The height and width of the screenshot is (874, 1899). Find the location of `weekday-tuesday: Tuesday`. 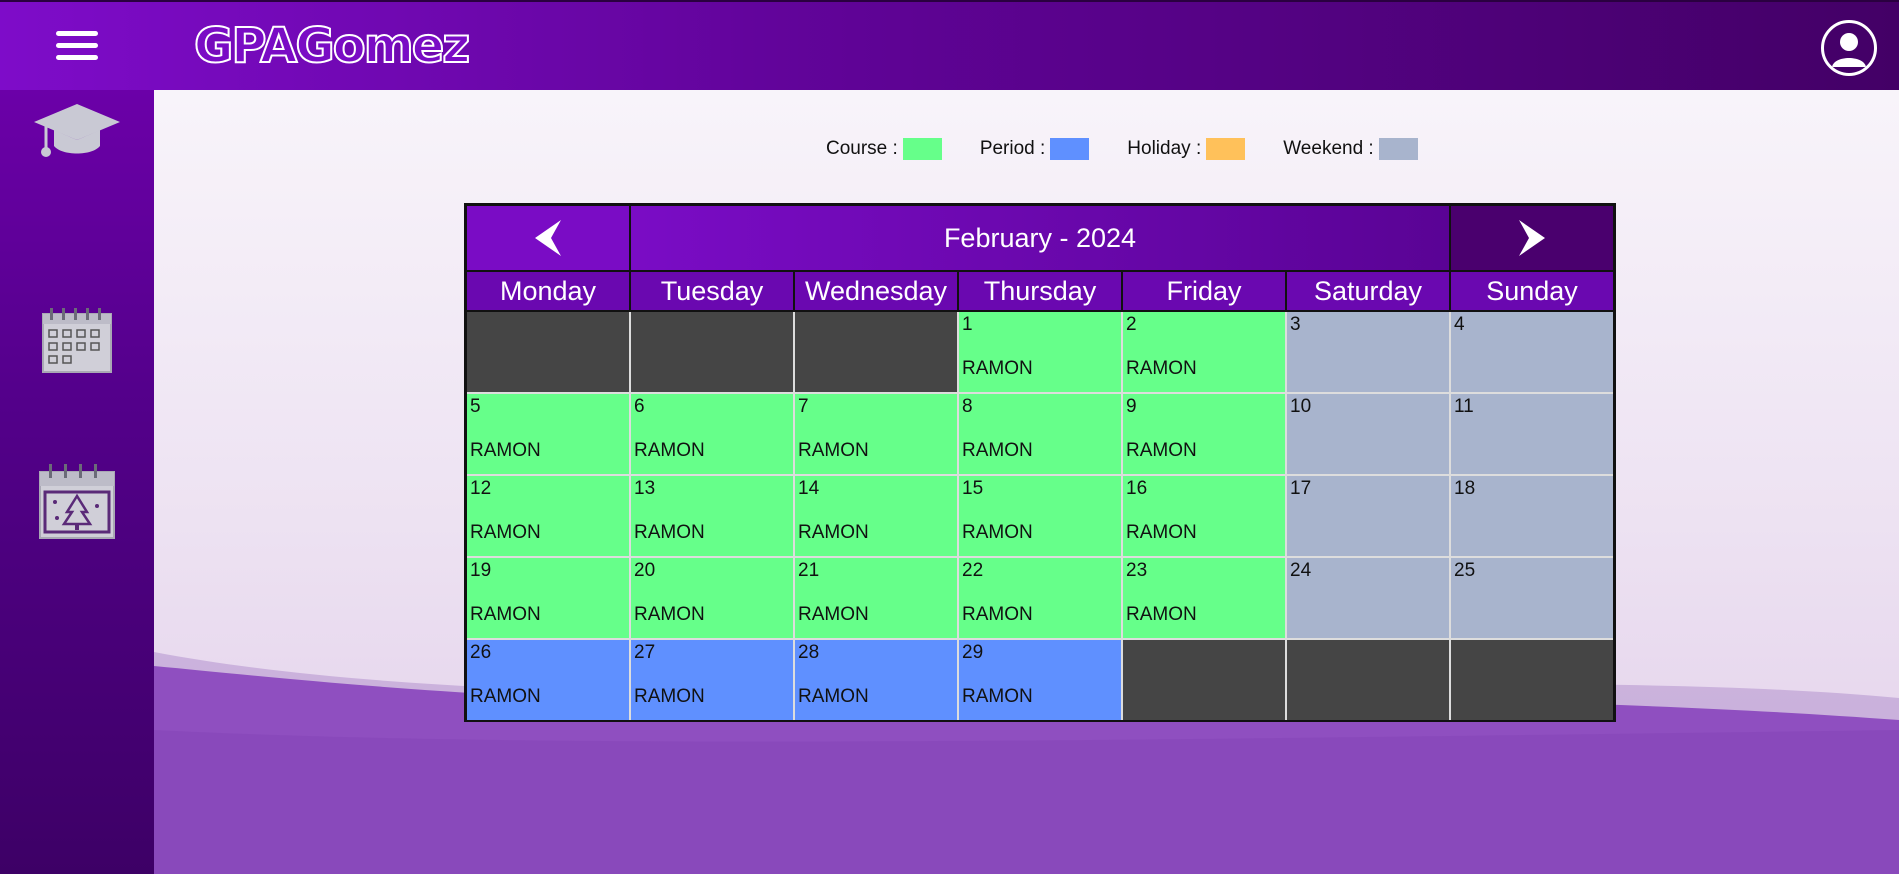

weekday-tuesday: Tuesday is located at coordinates (712, 291).